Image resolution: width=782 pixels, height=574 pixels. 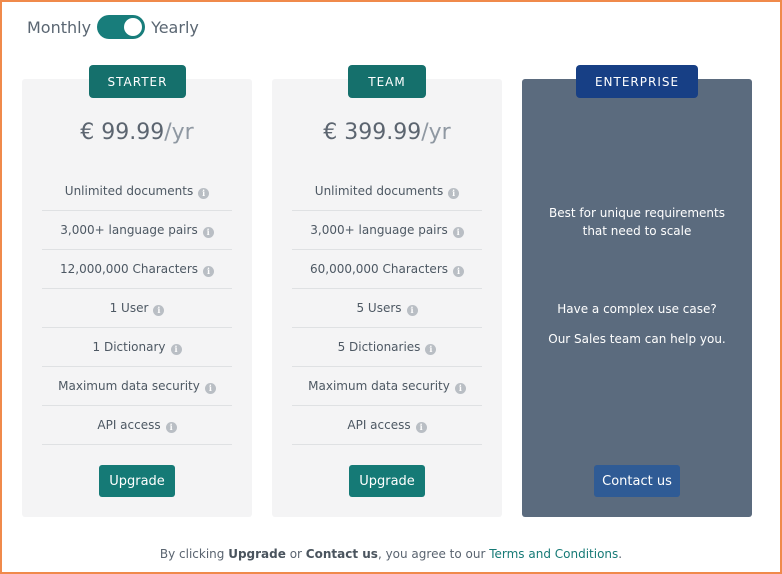 I want to click on plan-price: € 99.99/yr, so click(x=137, y=132).